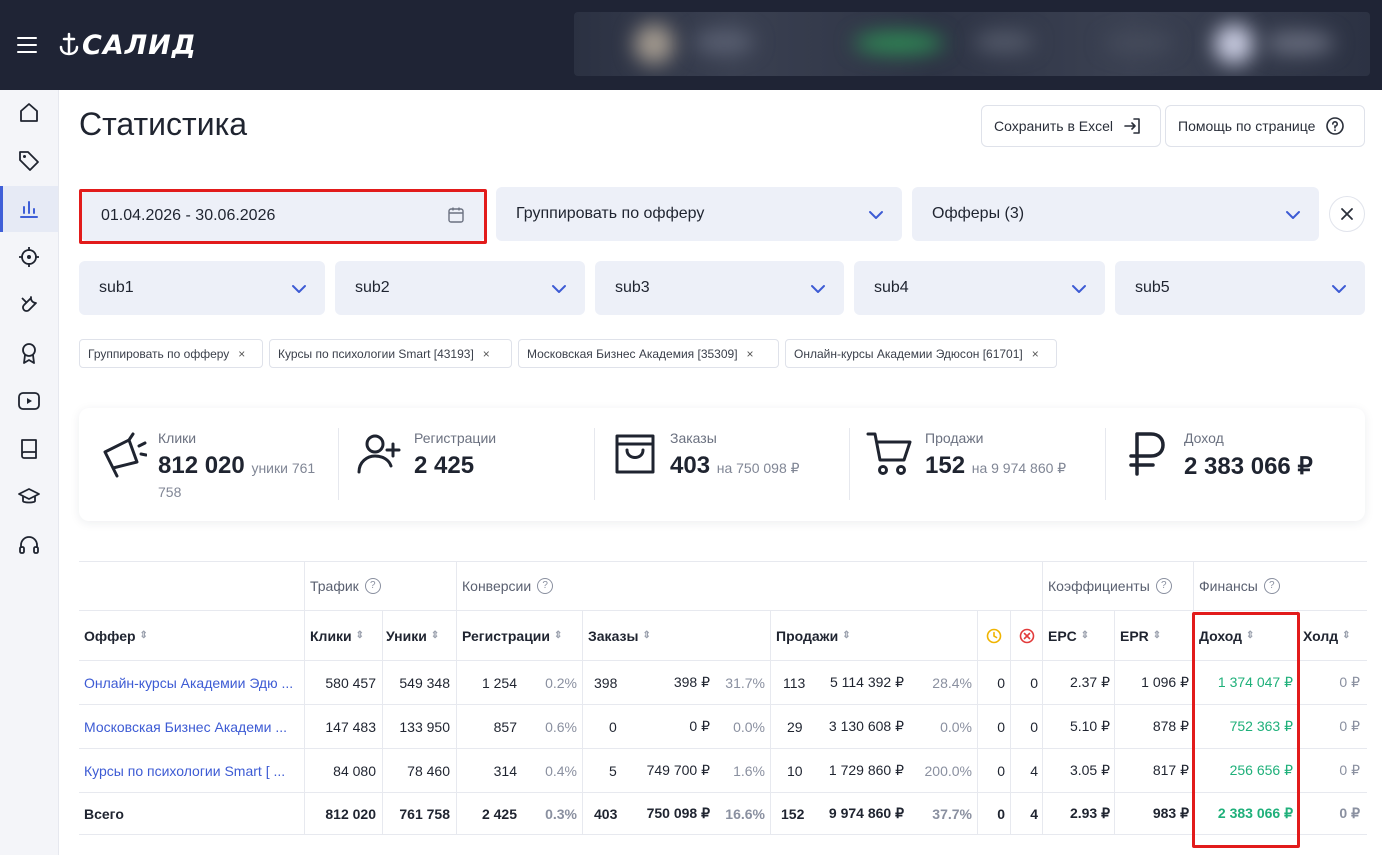 This screenshot has width=1382, height=855. I want to click on offer-name: Московская Бизнес Академи, so click(178, 726).